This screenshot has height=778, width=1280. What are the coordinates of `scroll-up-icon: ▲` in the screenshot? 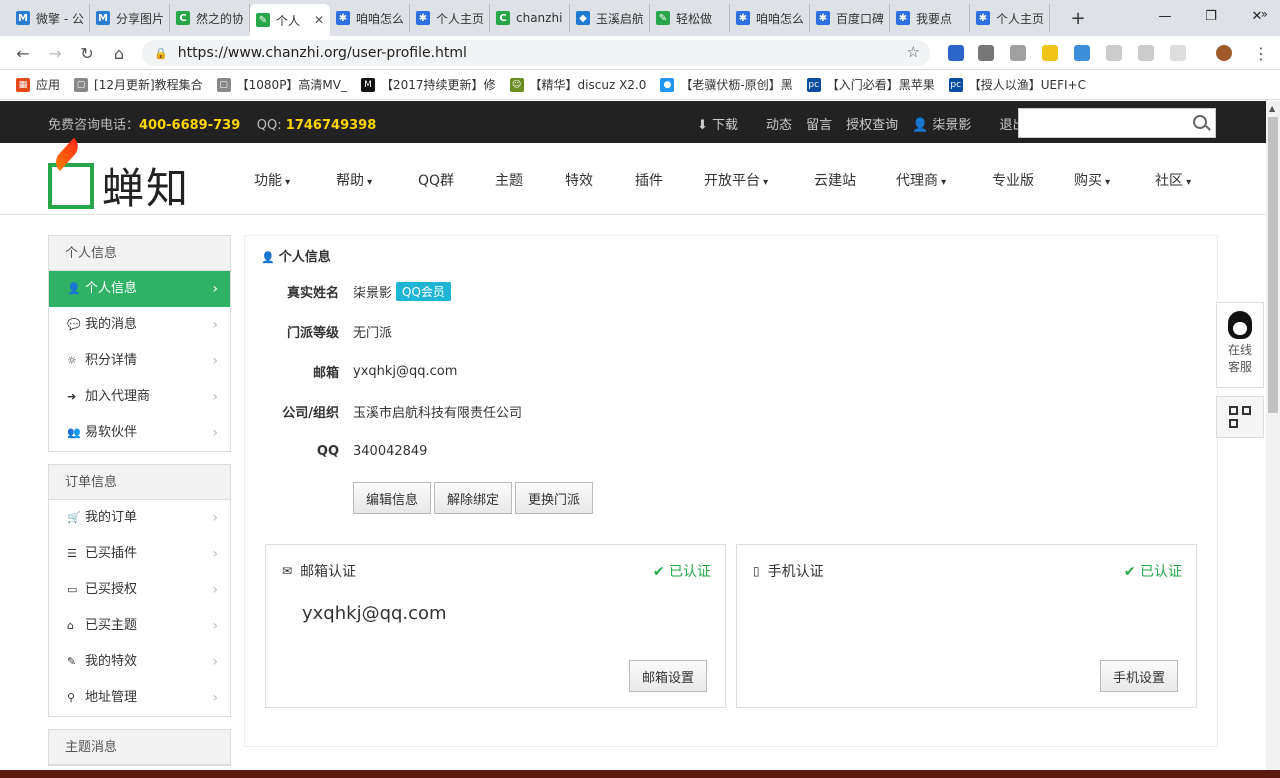 It's located at (1272, 108).